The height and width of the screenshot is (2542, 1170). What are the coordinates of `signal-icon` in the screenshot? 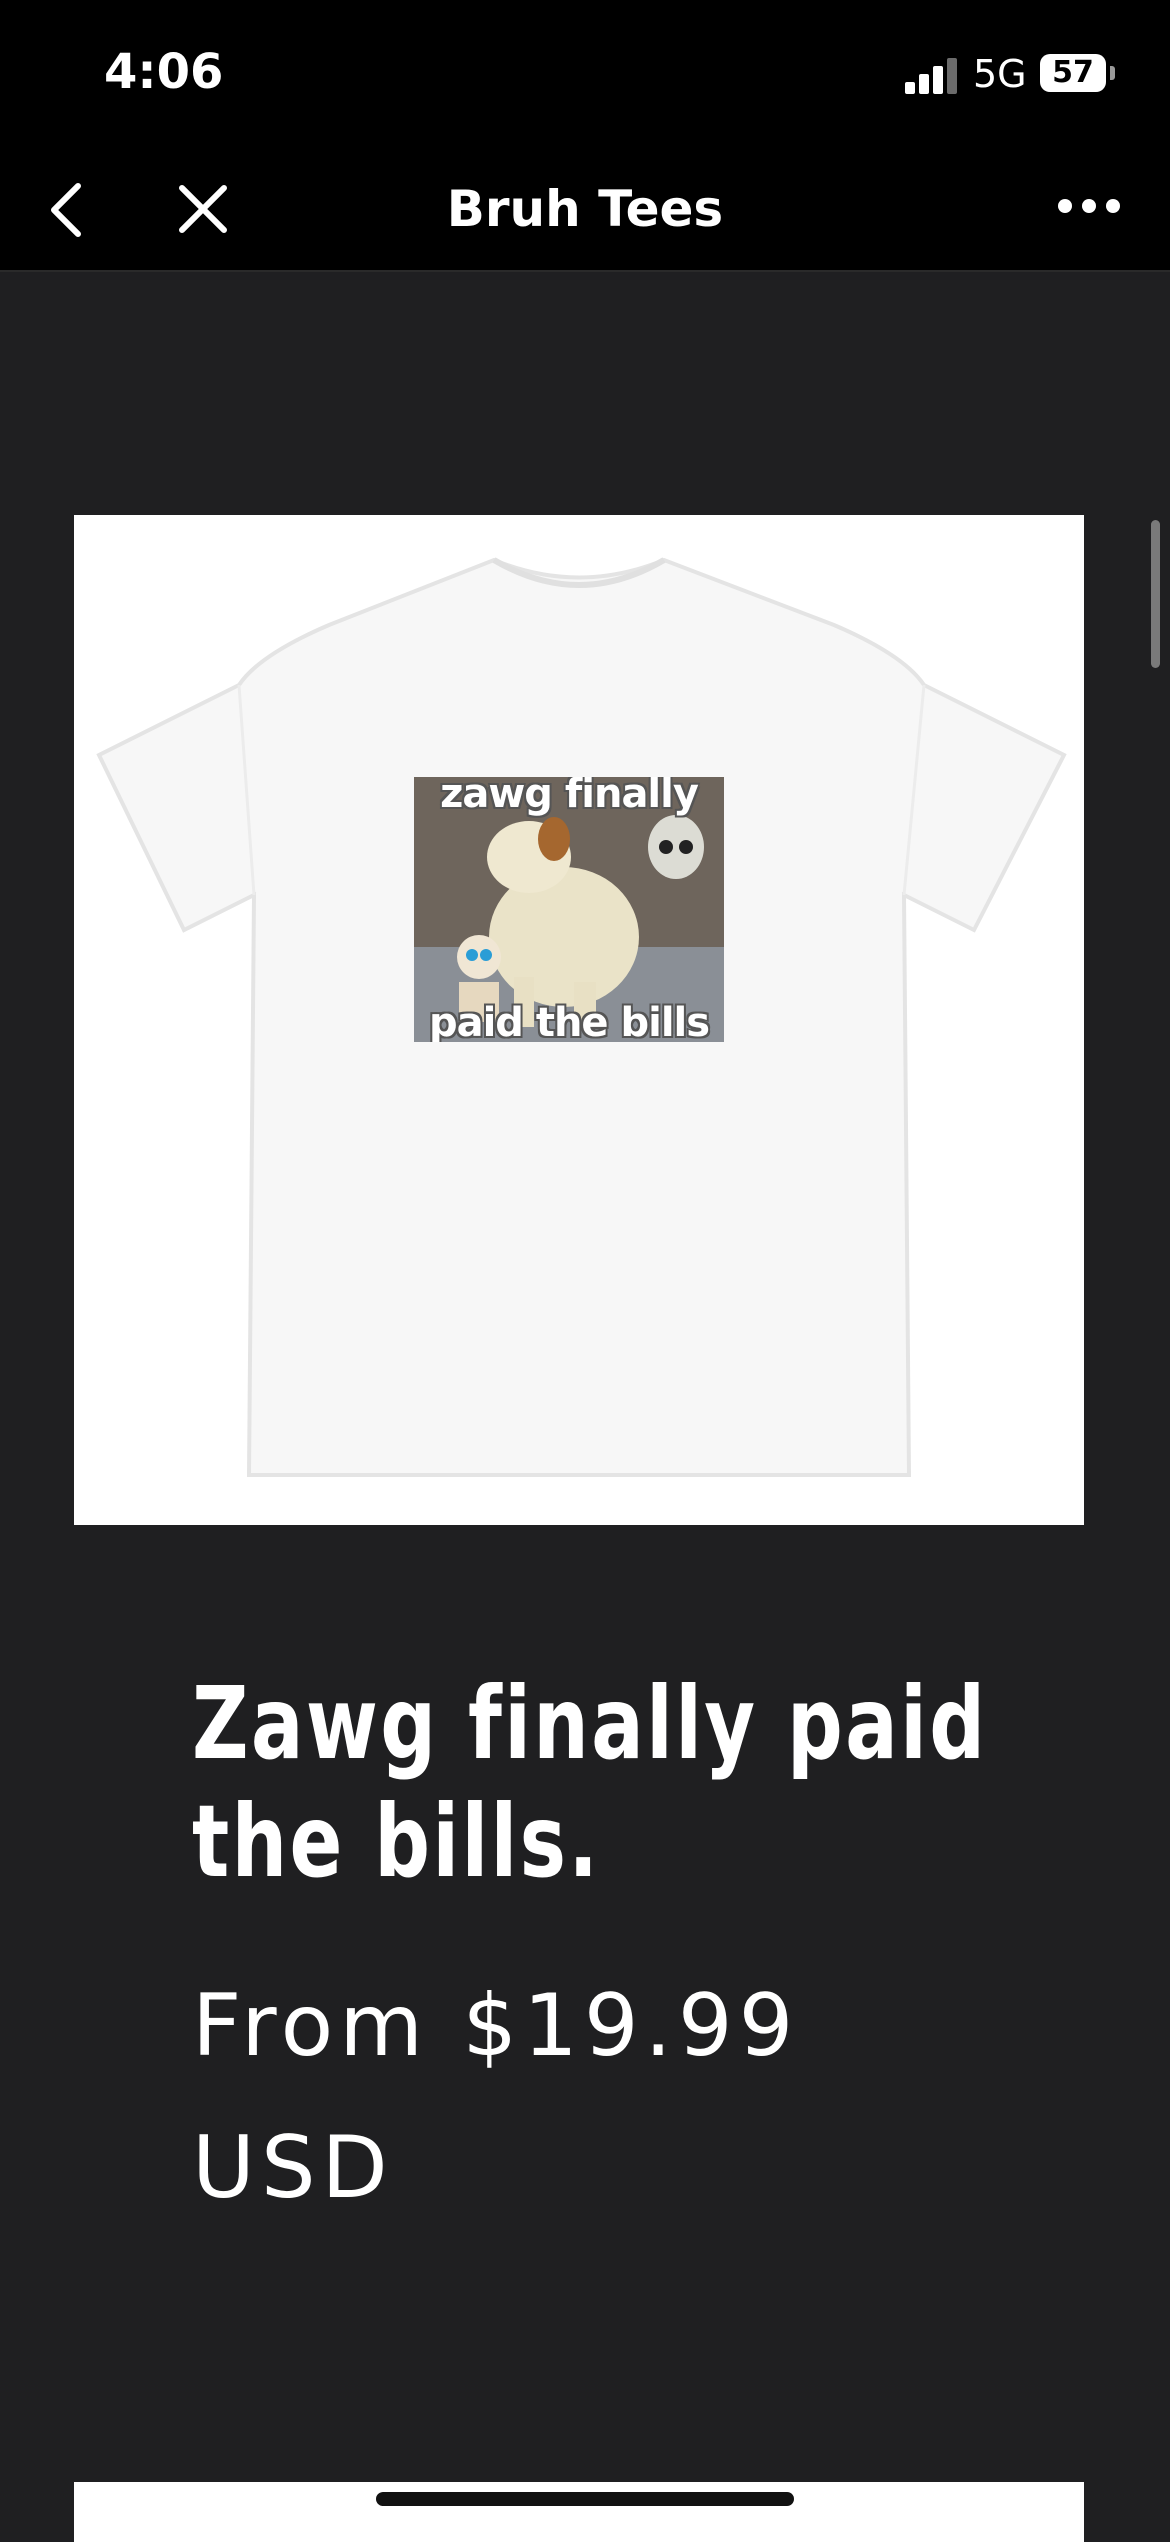 It's located at (931, 75).